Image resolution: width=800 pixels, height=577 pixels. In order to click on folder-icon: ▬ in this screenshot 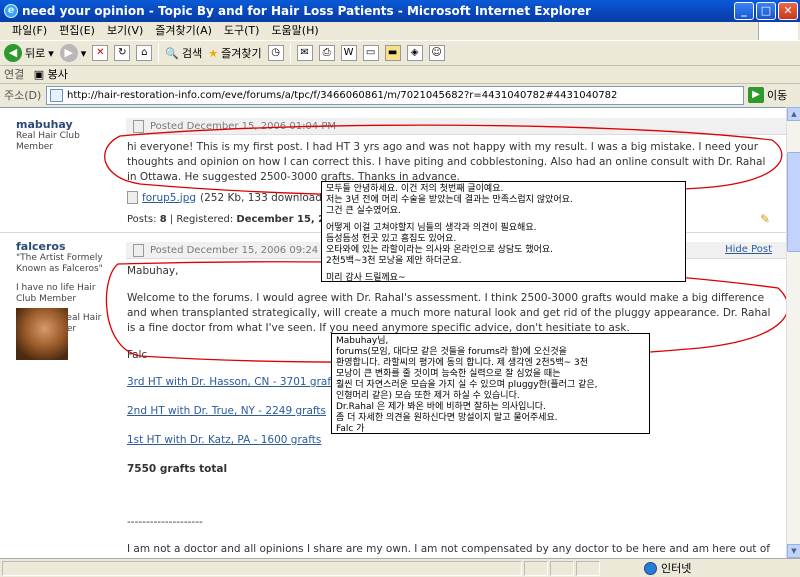, I will do `click(392, 53)`.